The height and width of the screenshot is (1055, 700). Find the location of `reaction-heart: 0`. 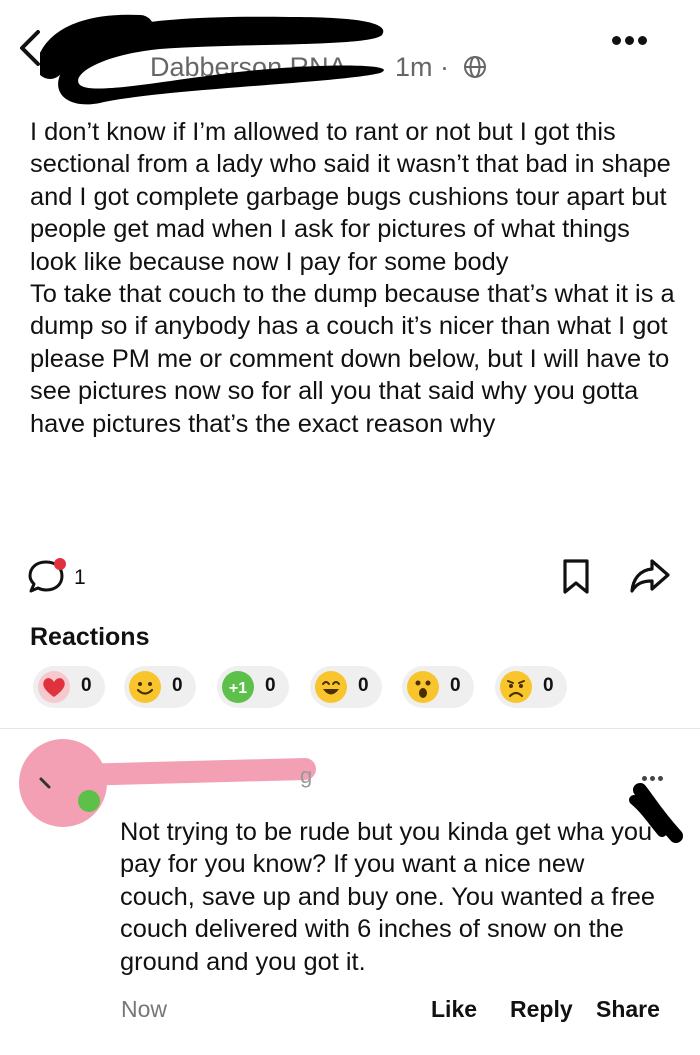

reaction-heart: 0 is located at coordinates (69, 687).